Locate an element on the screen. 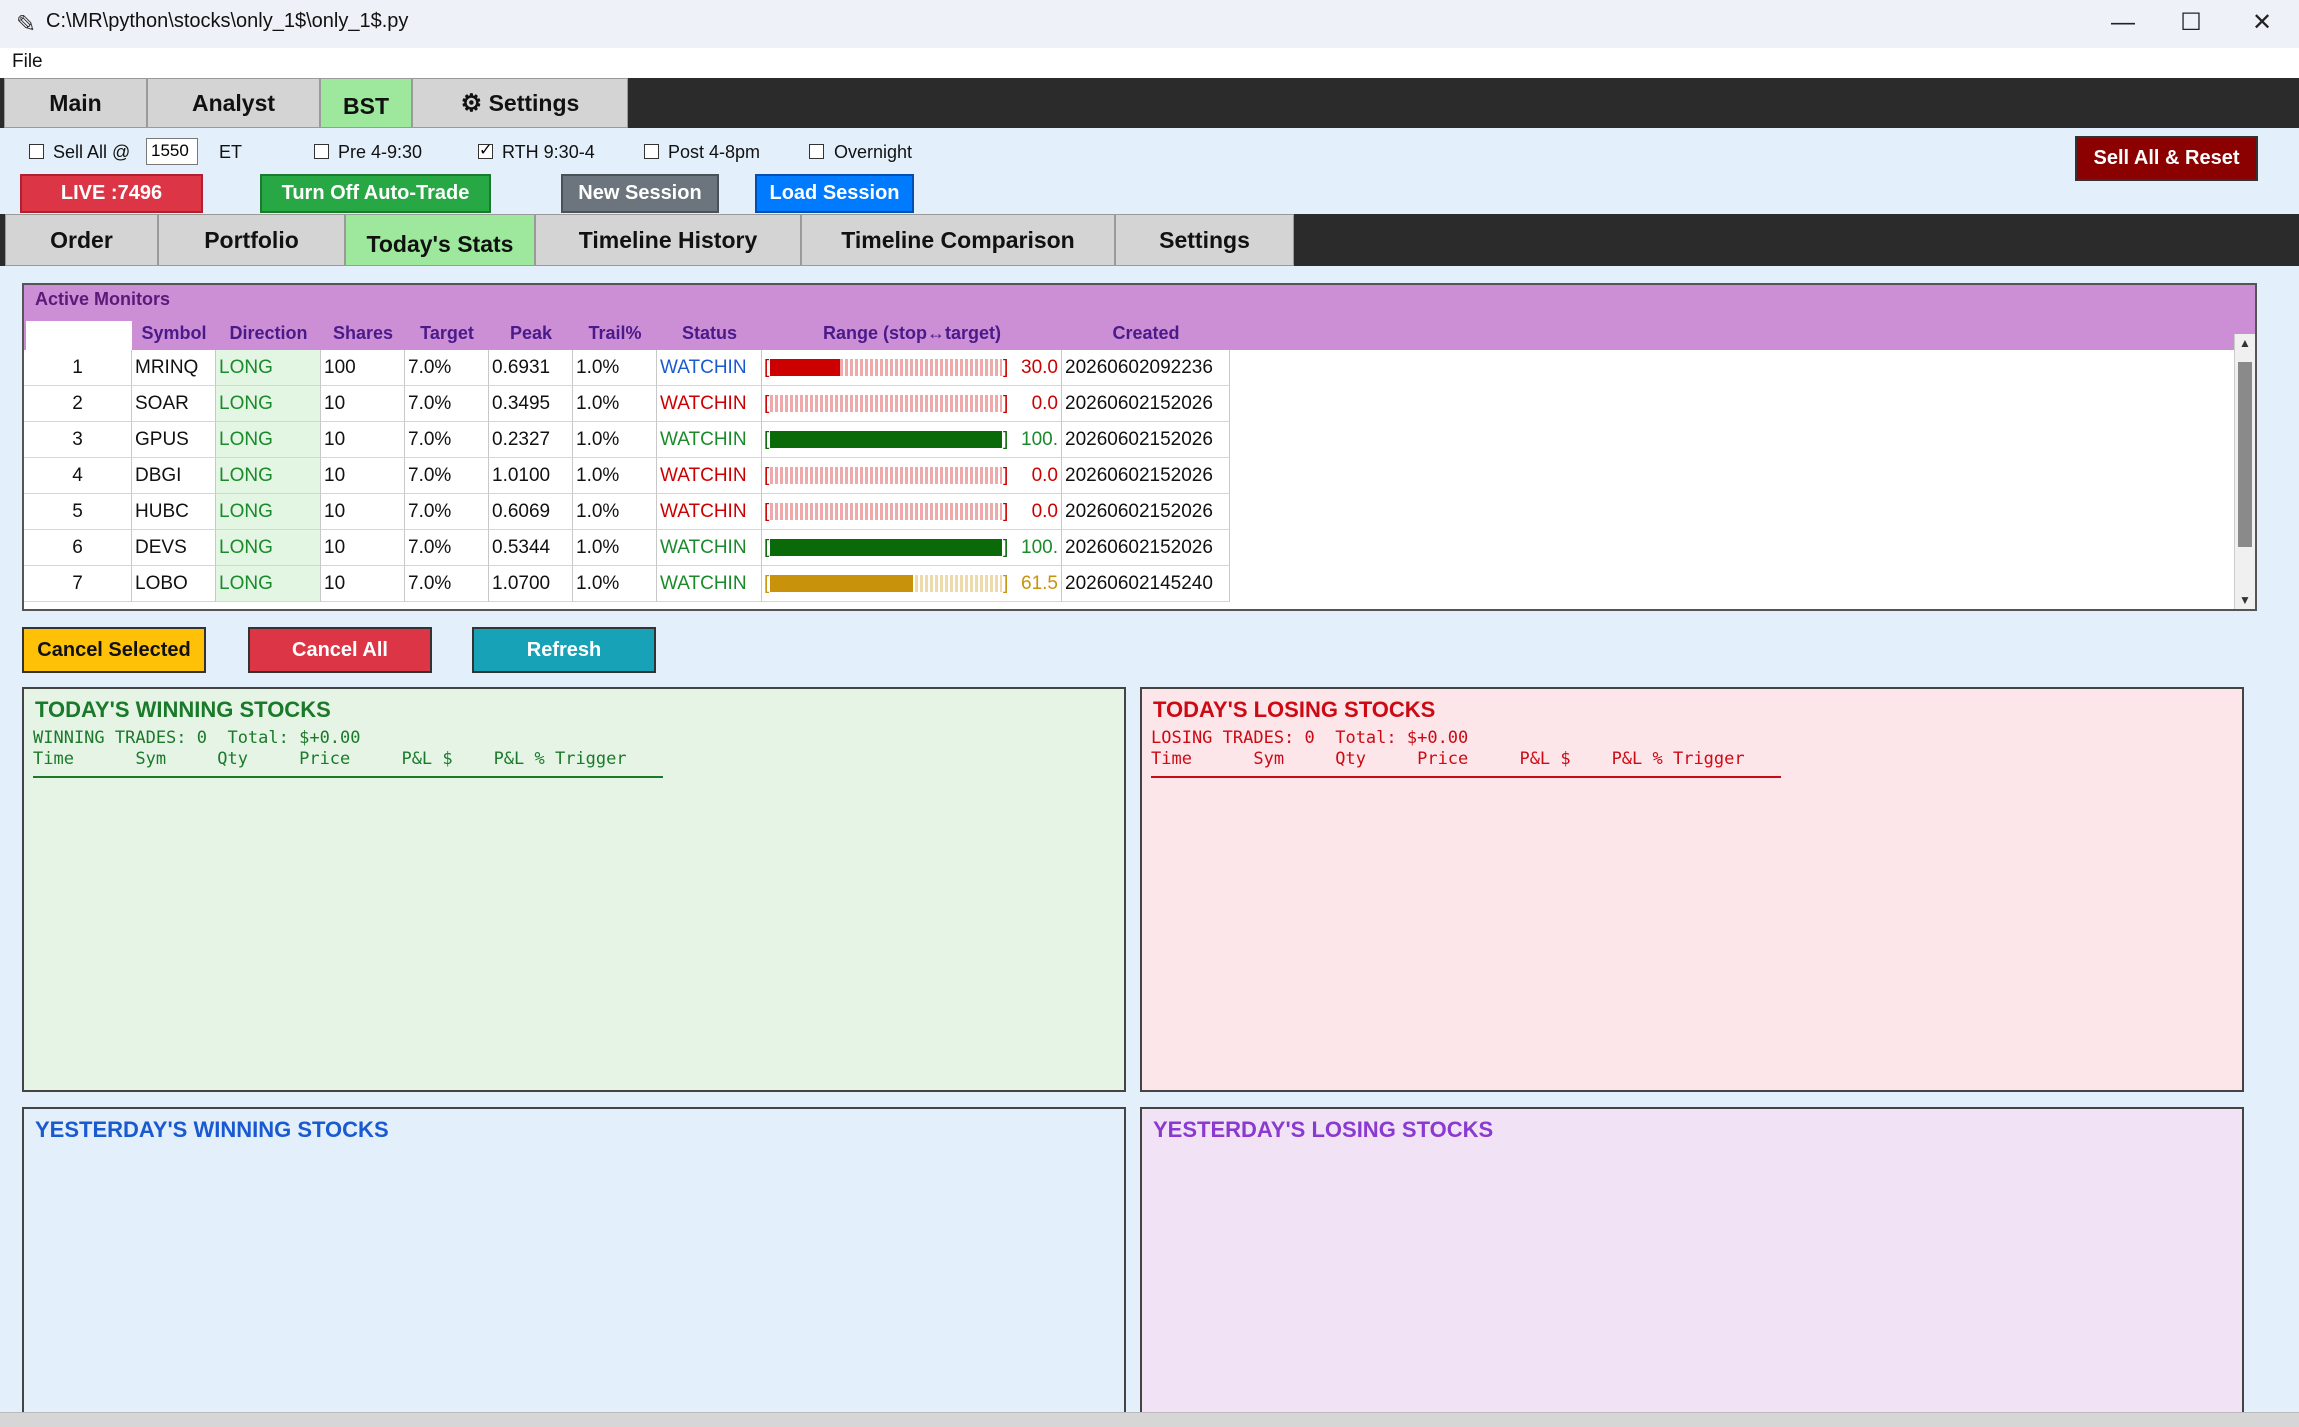 The height and width of the screenshot is (1427, 2299). scroll-up-icon: ▲ is located at coordinates (2245, 343).